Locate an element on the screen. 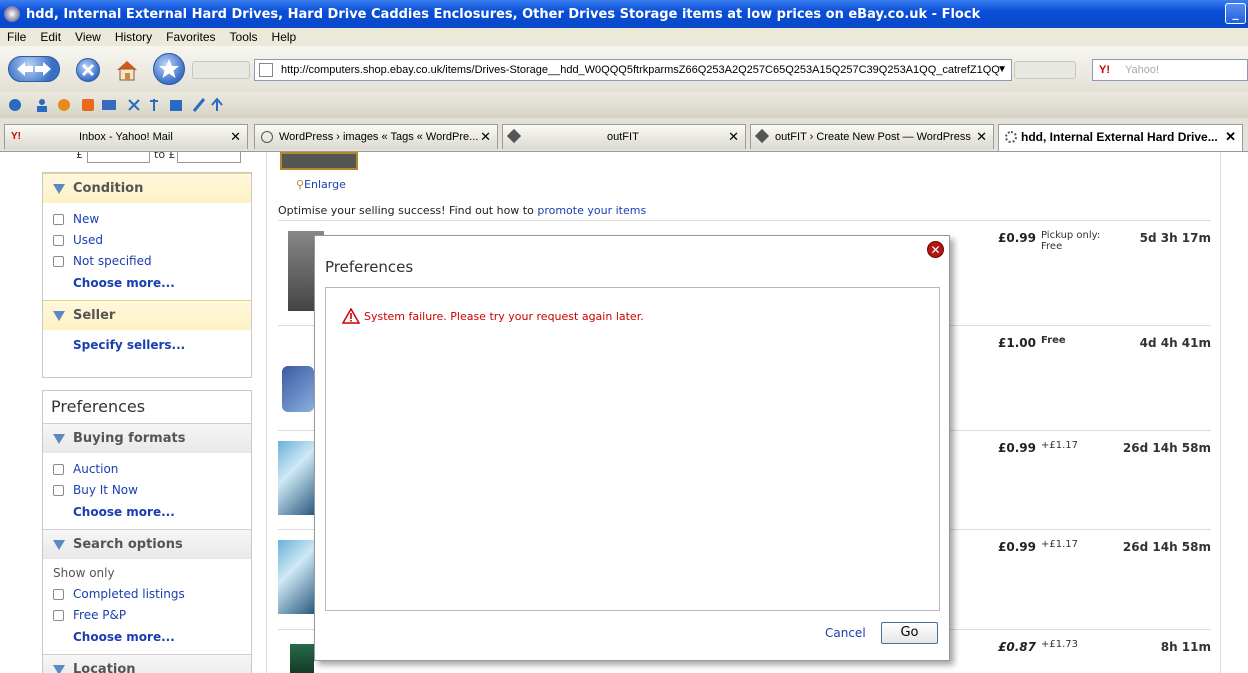 The image size is (1248, 673). cube-icon is located at coordinates (514, 136).